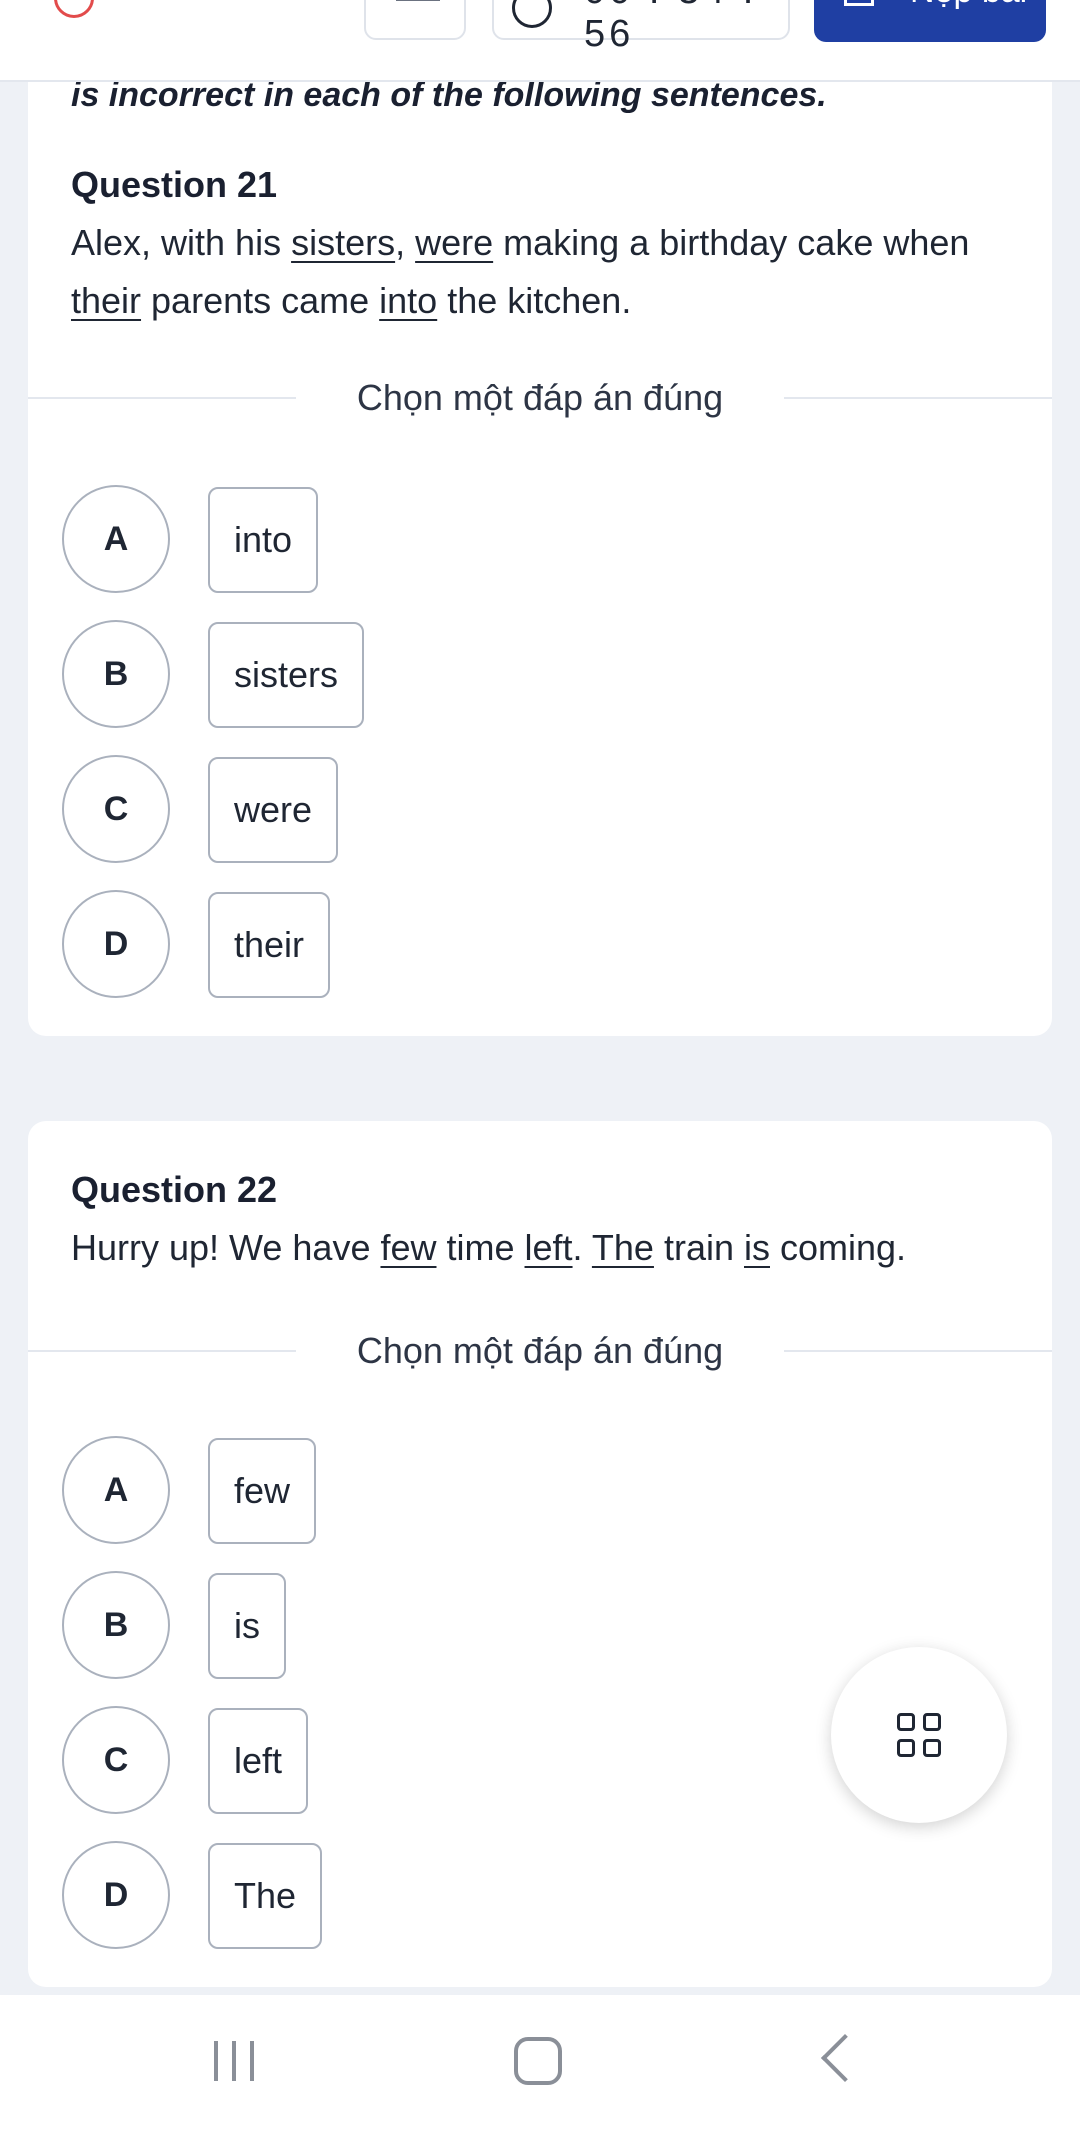 This screenshot has width=1080, height=2129. Describe the element at coordinates (74, 9) in the screenshot. I see `close-icon` at that location.